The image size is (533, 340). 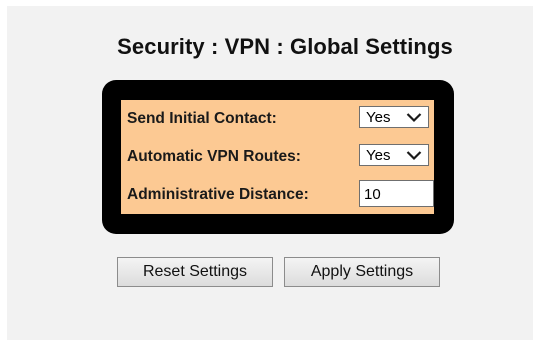 I want to click on administrative-distance-label: Administrative Distance:, so click(x=218, y=194).